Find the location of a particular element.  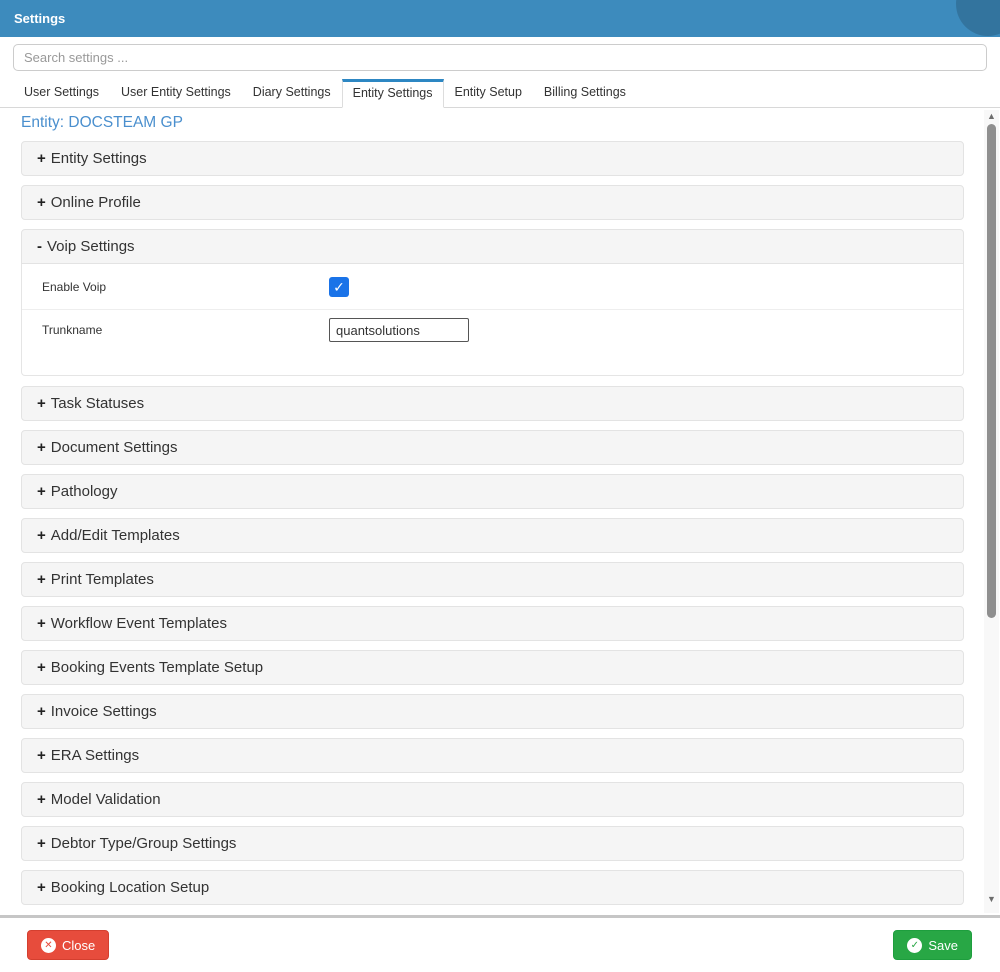

accordion-panel-task-statuses: + Task Statuses is located at coordinates (492, 403).